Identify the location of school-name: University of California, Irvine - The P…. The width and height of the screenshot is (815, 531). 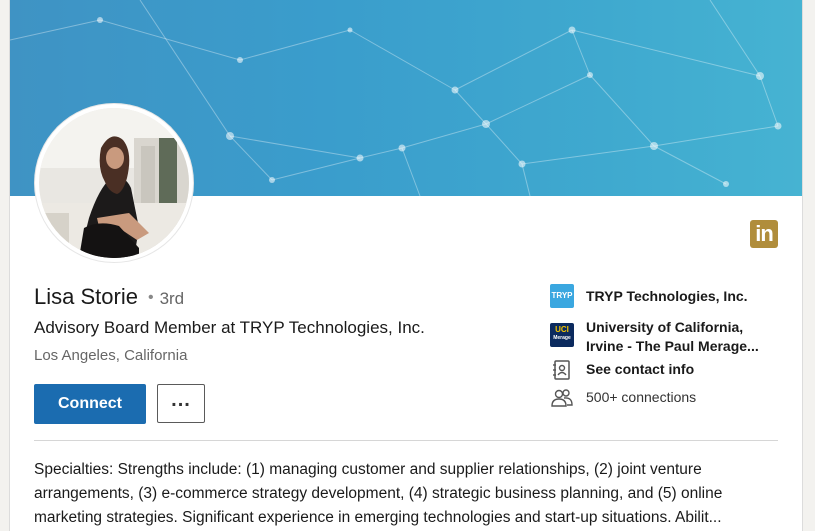
(672, 337).